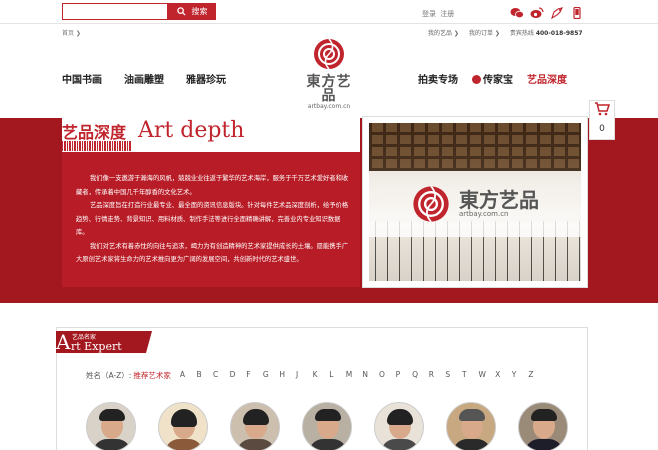  I want to click on nav-item-auction: 拍卖专场, so click(438, 78).